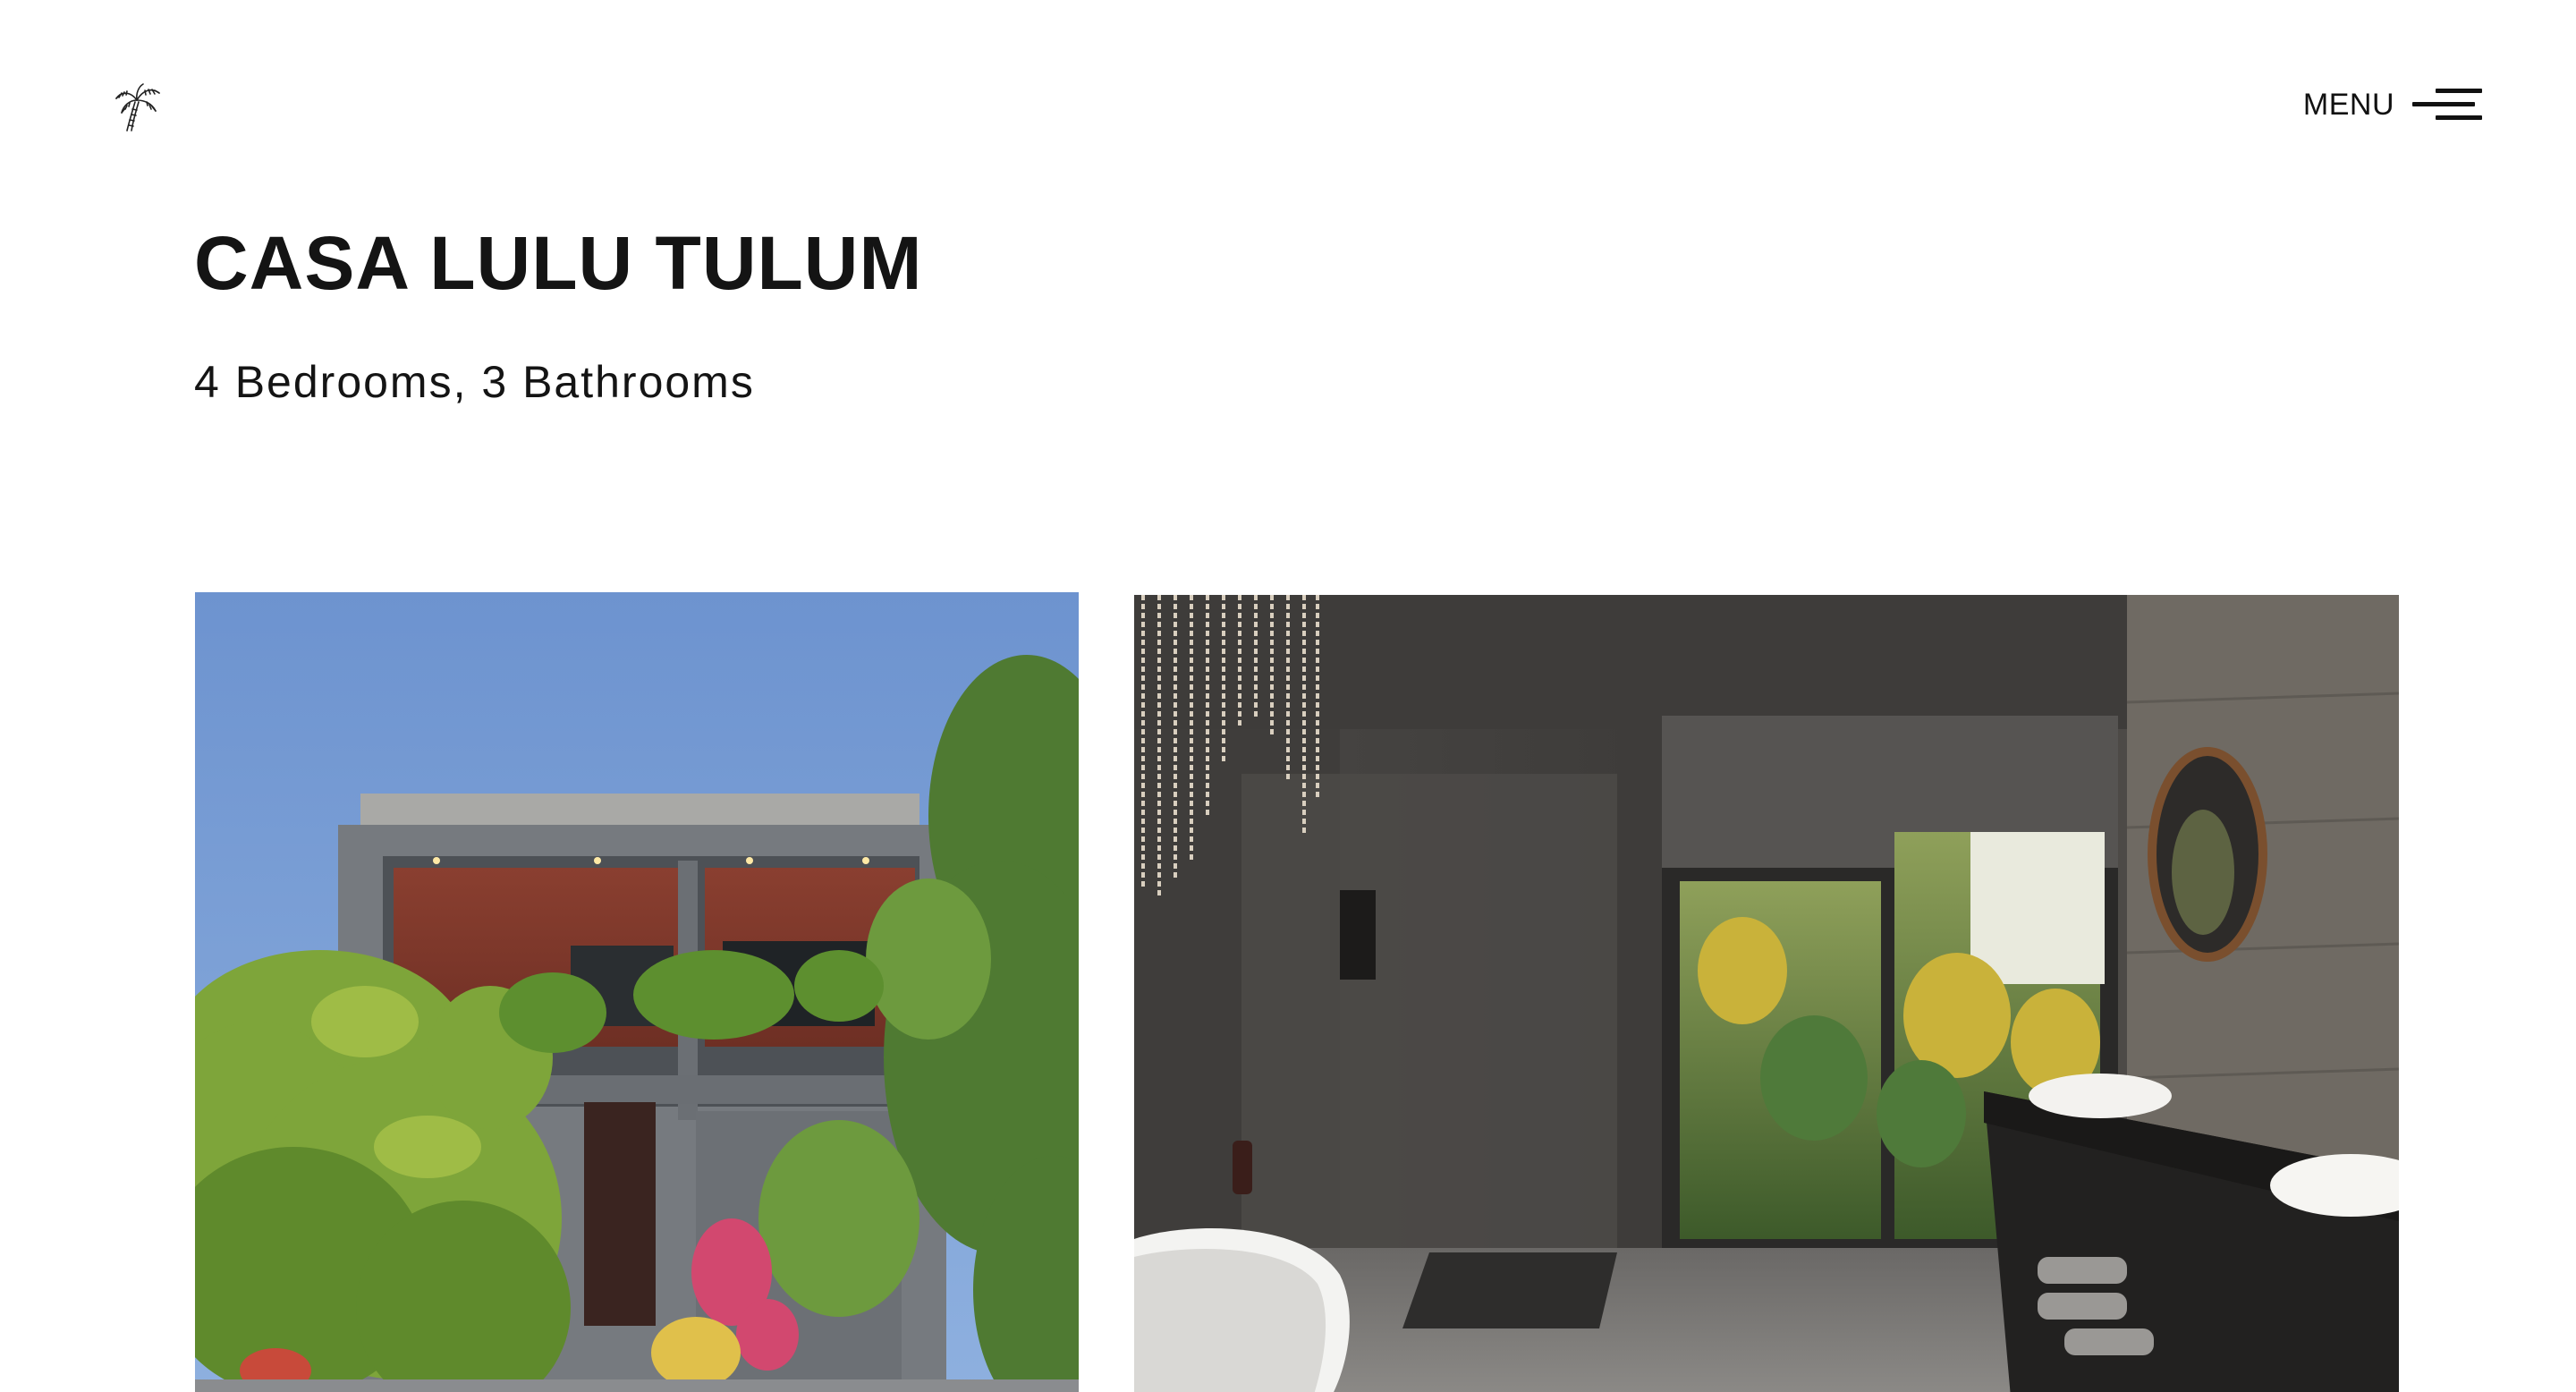 The width and height of the screenshot is (2576, 1392). I want to click on palm-tree-logo-icon, so click(137, 108).